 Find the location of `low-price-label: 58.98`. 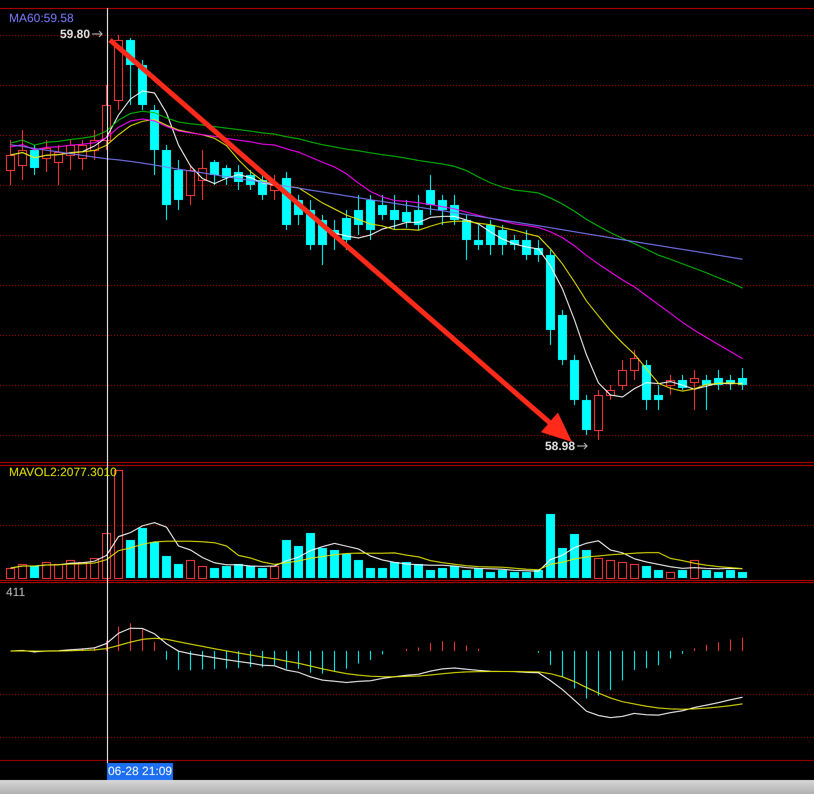

low-price-label: 58.98 is located at coordinates (560, 446).